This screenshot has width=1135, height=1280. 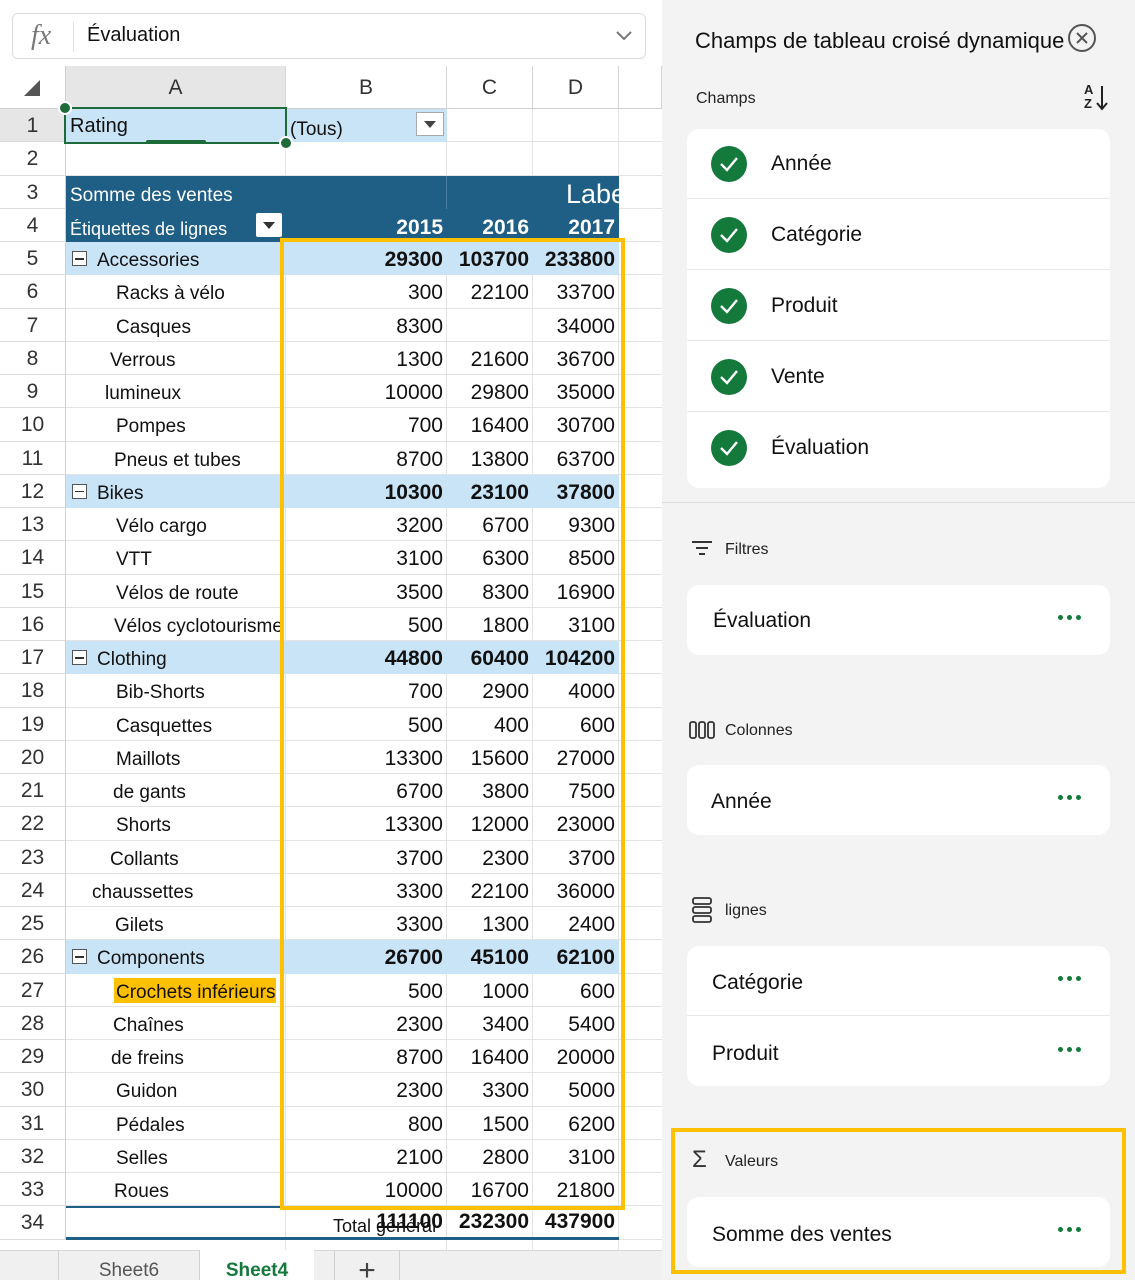 I want to click on row-header-4: 4, so click(x=33, y=225).